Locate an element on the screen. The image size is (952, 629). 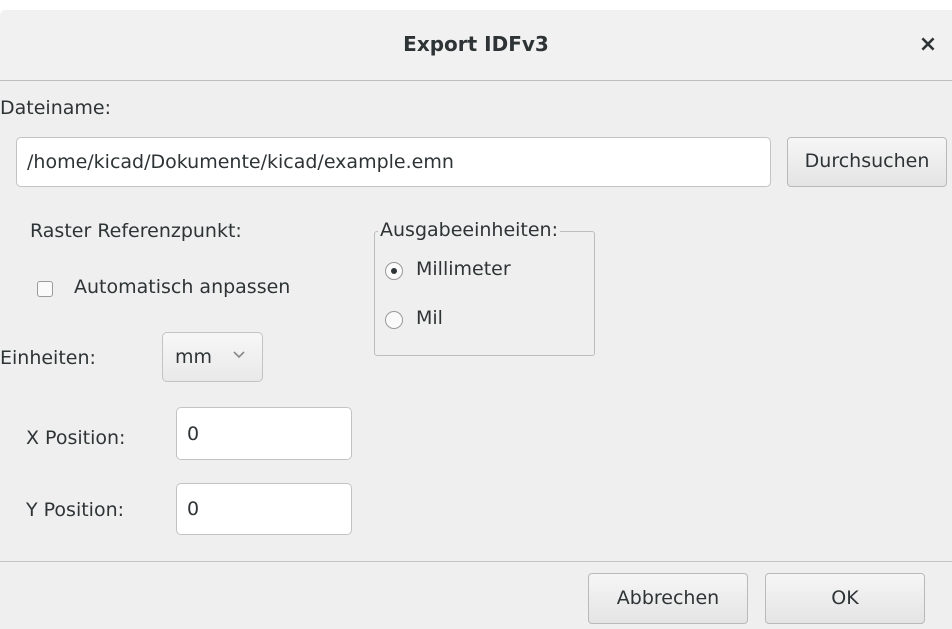
cancel-button: Abbrechen is located at coordinates (668, 598).